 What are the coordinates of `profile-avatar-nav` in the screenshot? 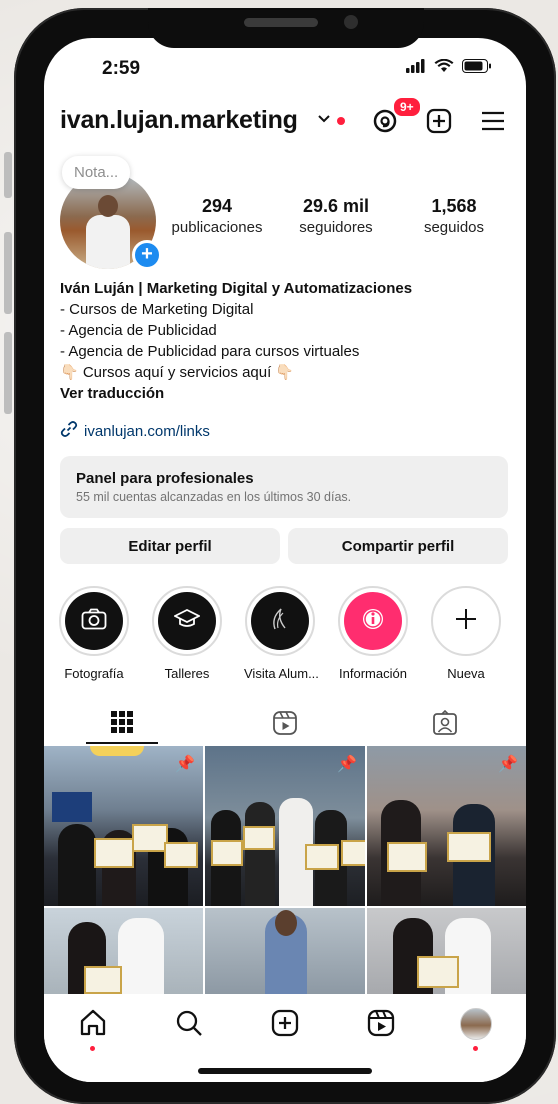 It's located at (476, 1024).